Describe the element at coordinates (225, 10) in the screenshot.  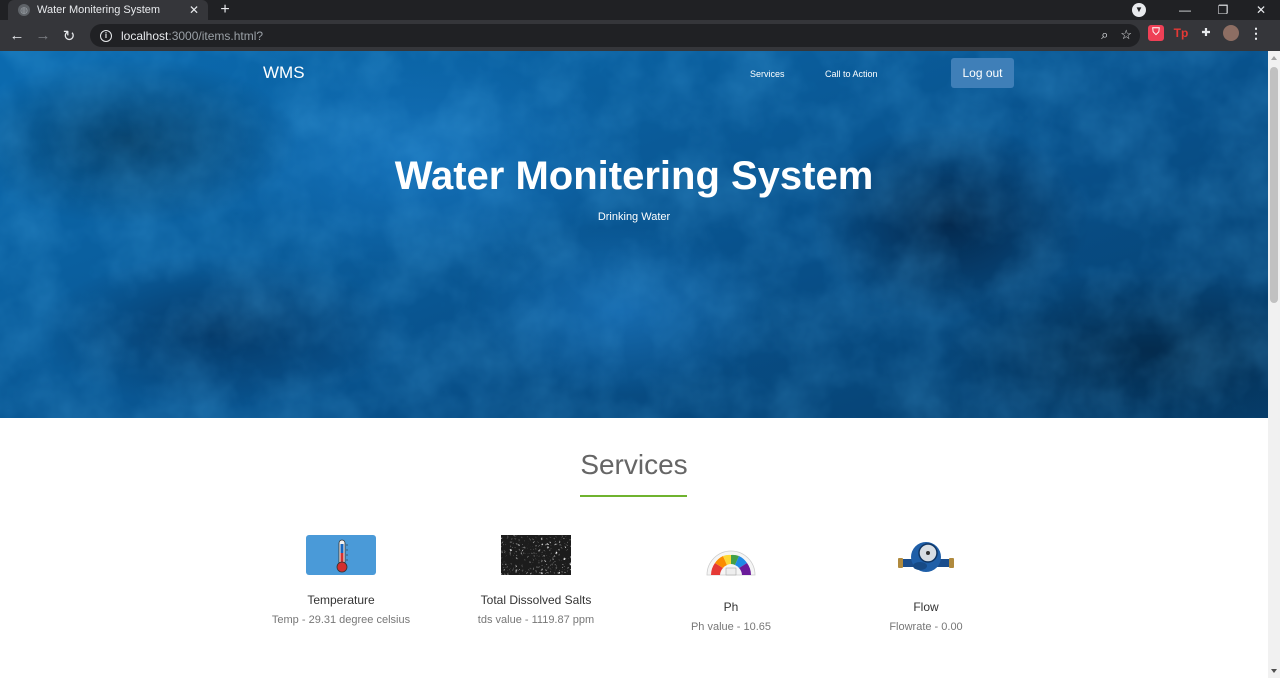
I see `new-tab-button: +` at that location.